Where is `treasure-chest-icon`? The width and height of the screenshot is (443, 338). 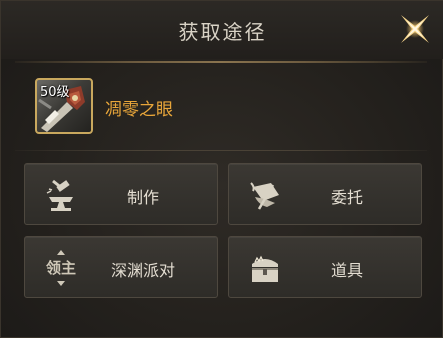 treasure-chest-icon is located at coordinates (265, 268).